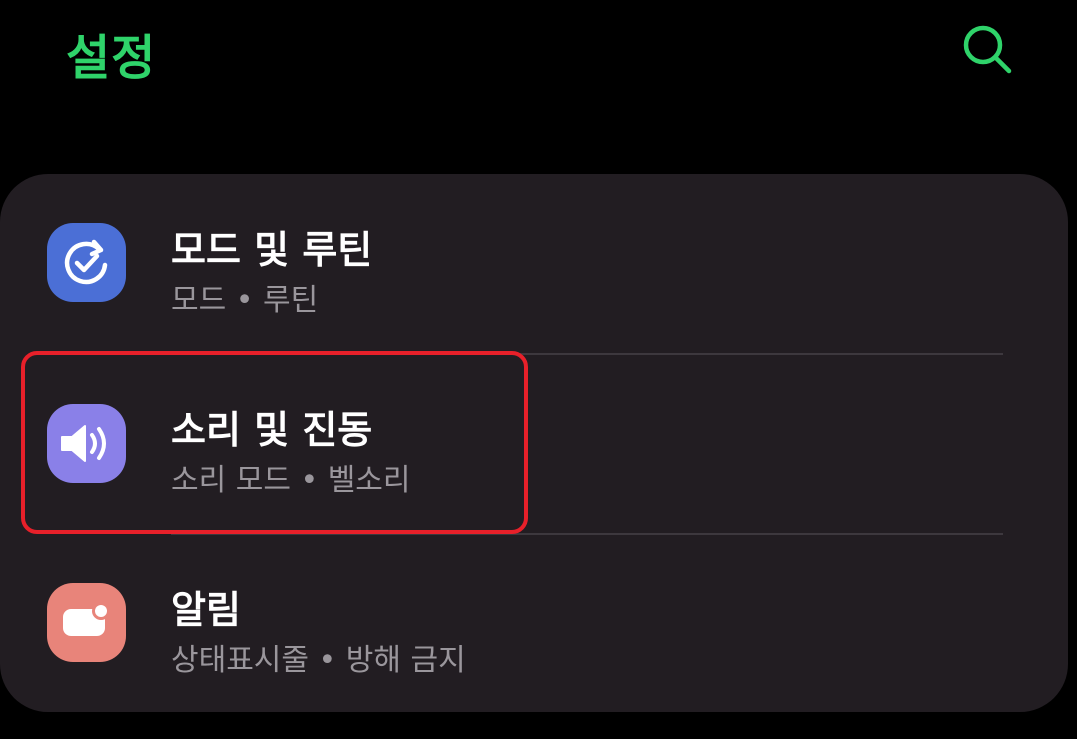 The height and width of the screenshot is (739, 1077). I want to click on highlight-box, so click(274, 442).